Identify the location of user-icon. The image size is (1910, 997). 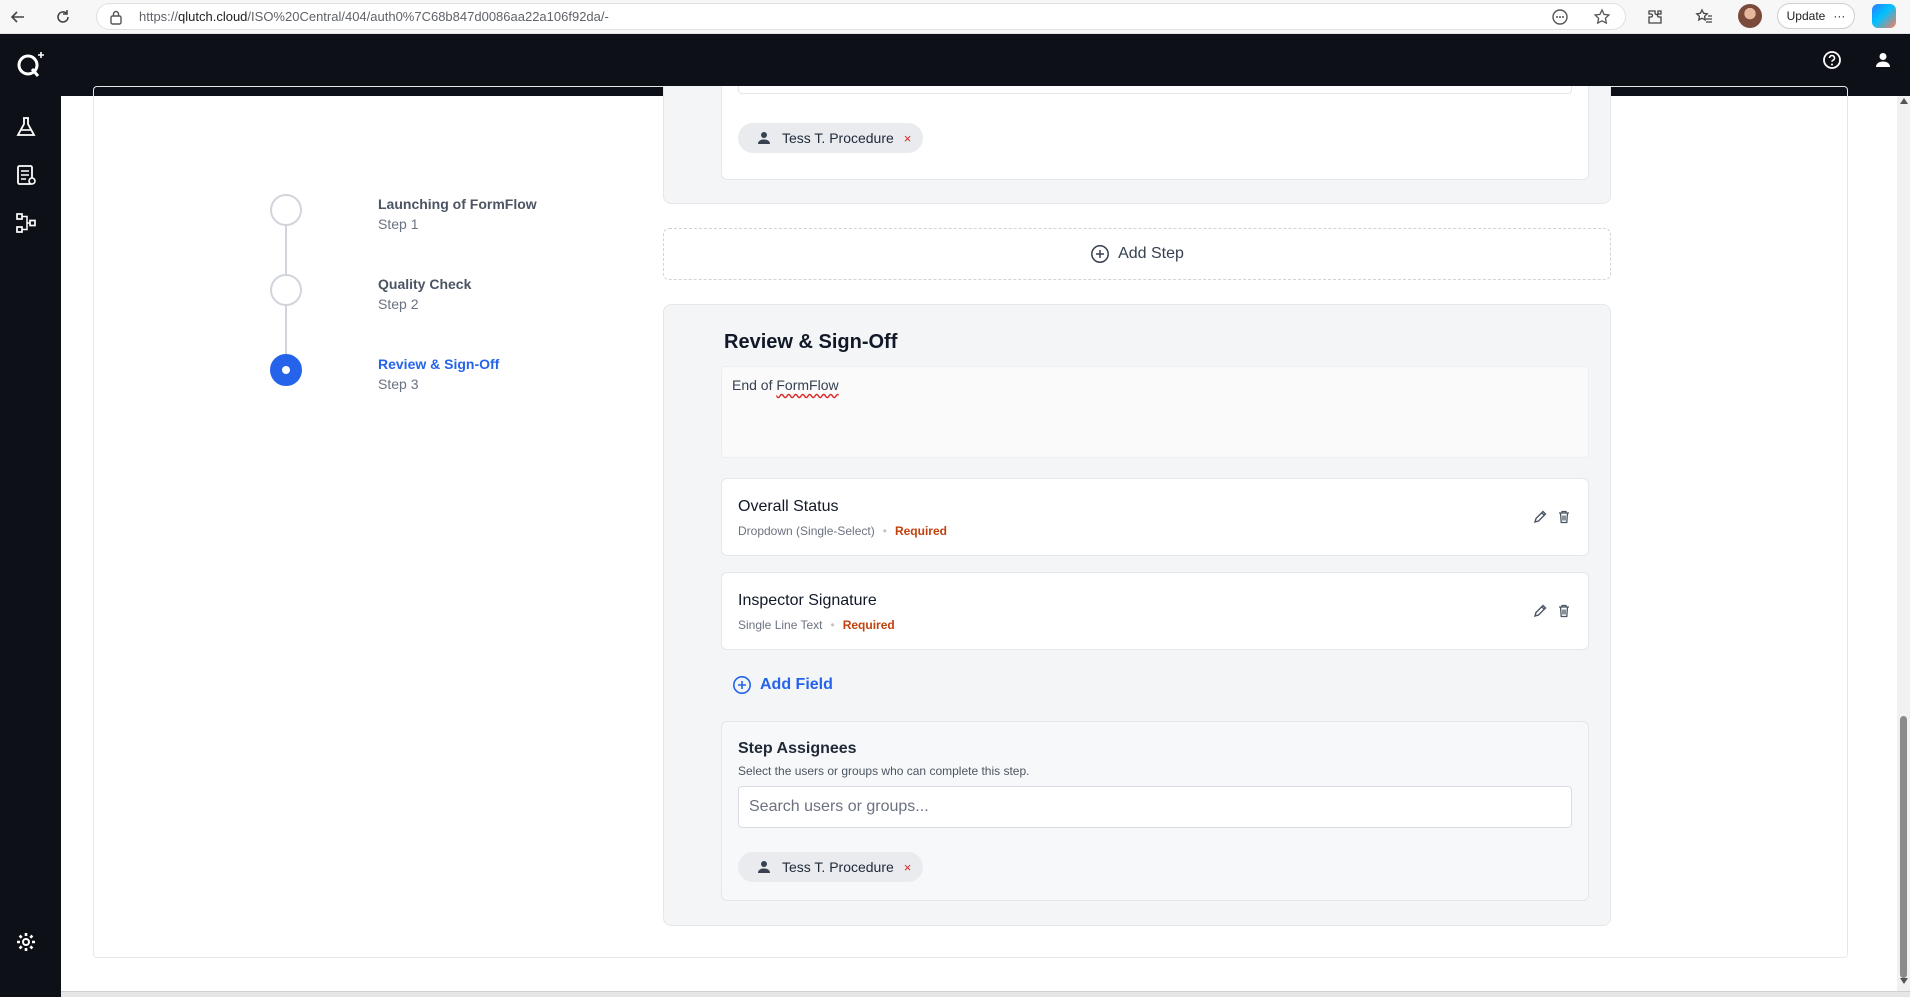
(1883, 60).